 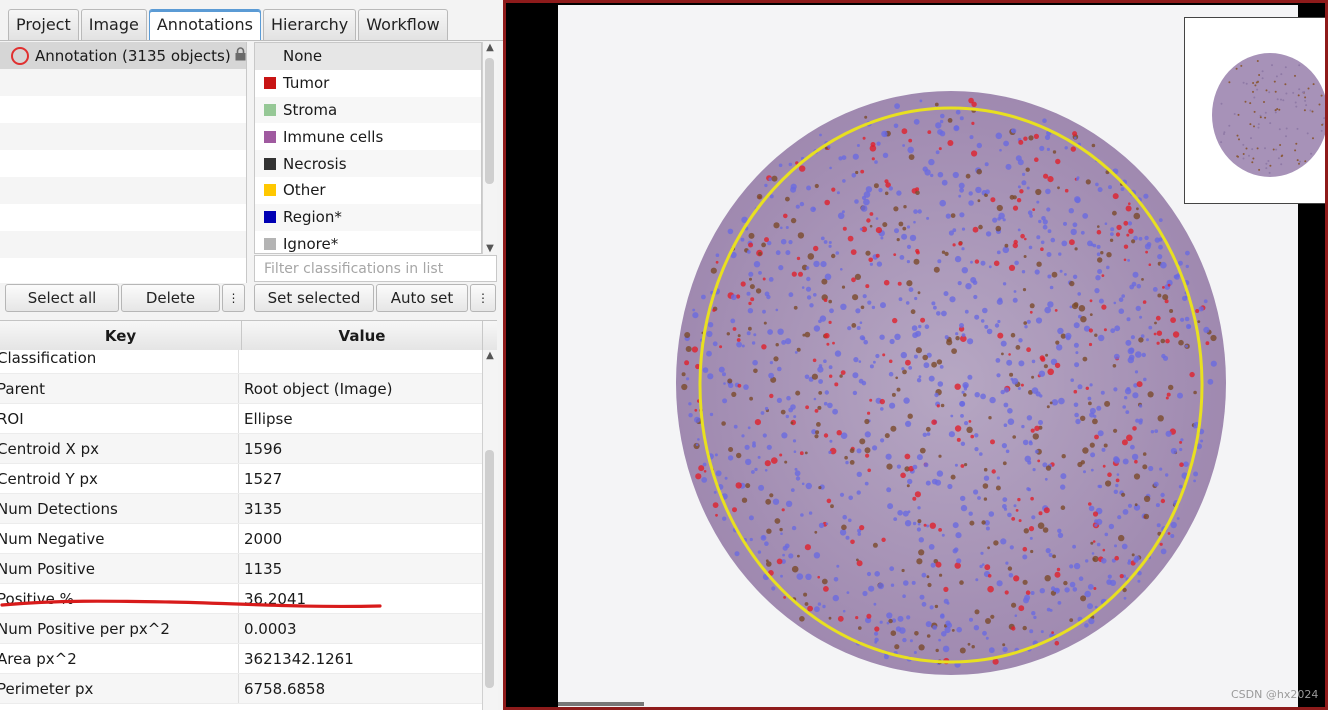 I want to click on class-label: Immune cells, so click(x=333, y=136).